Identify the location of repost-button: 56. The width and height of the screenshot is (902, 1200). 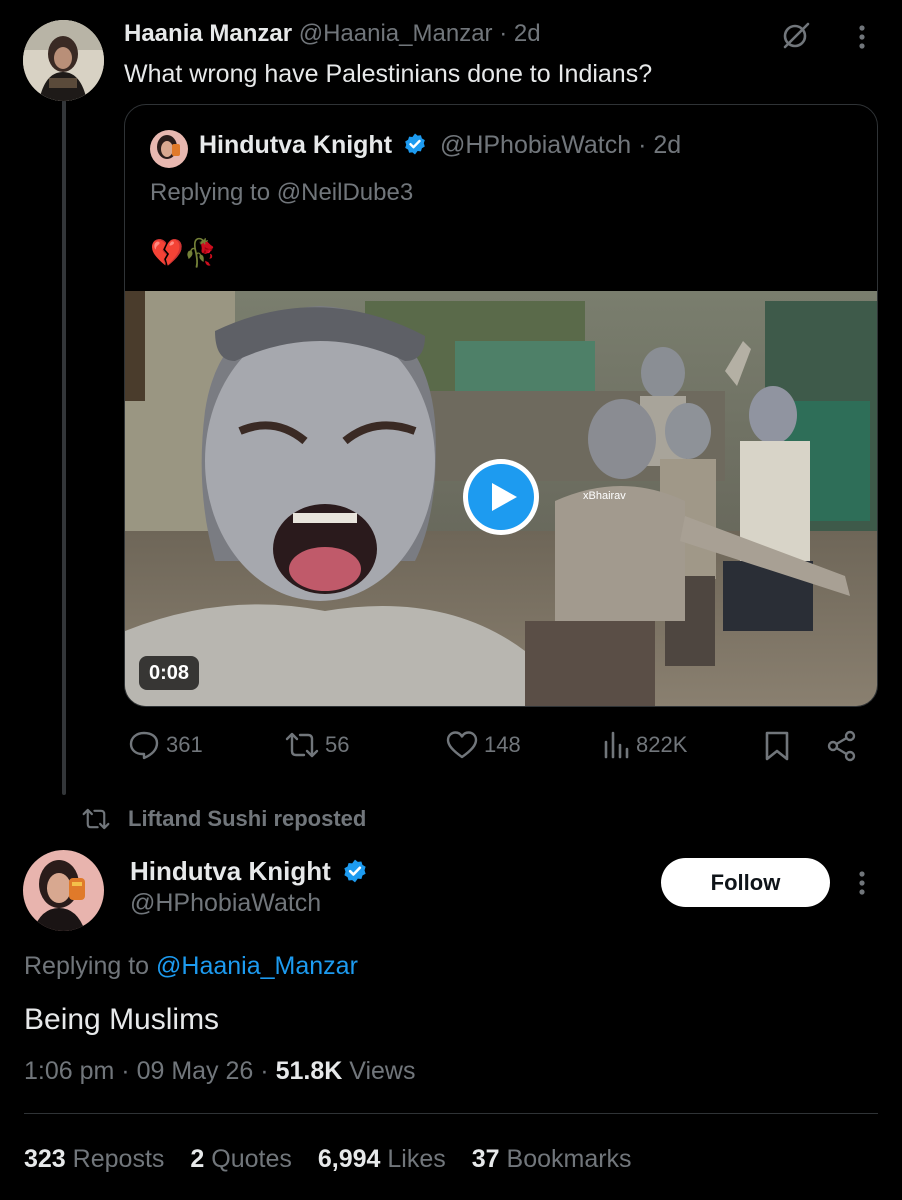
(317, 745).